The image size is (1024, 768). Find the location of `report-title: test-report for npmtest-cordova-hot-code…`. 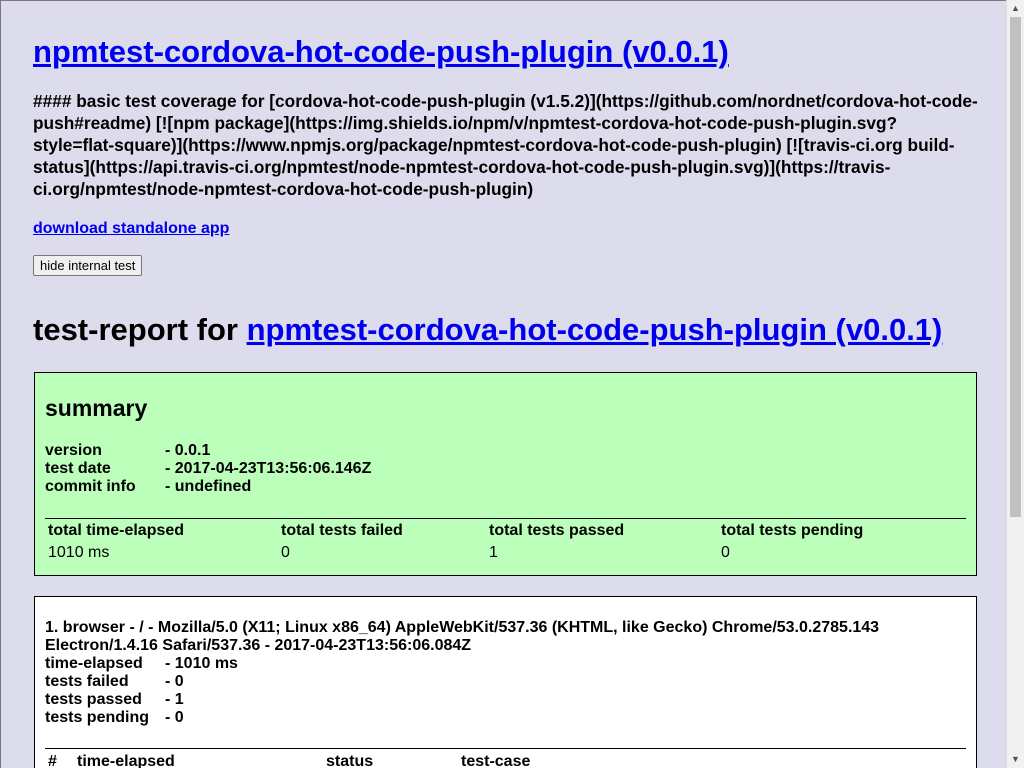

report-title: test-report for npmtest-cordova-hot-code… is located at coordinates (487, 330).